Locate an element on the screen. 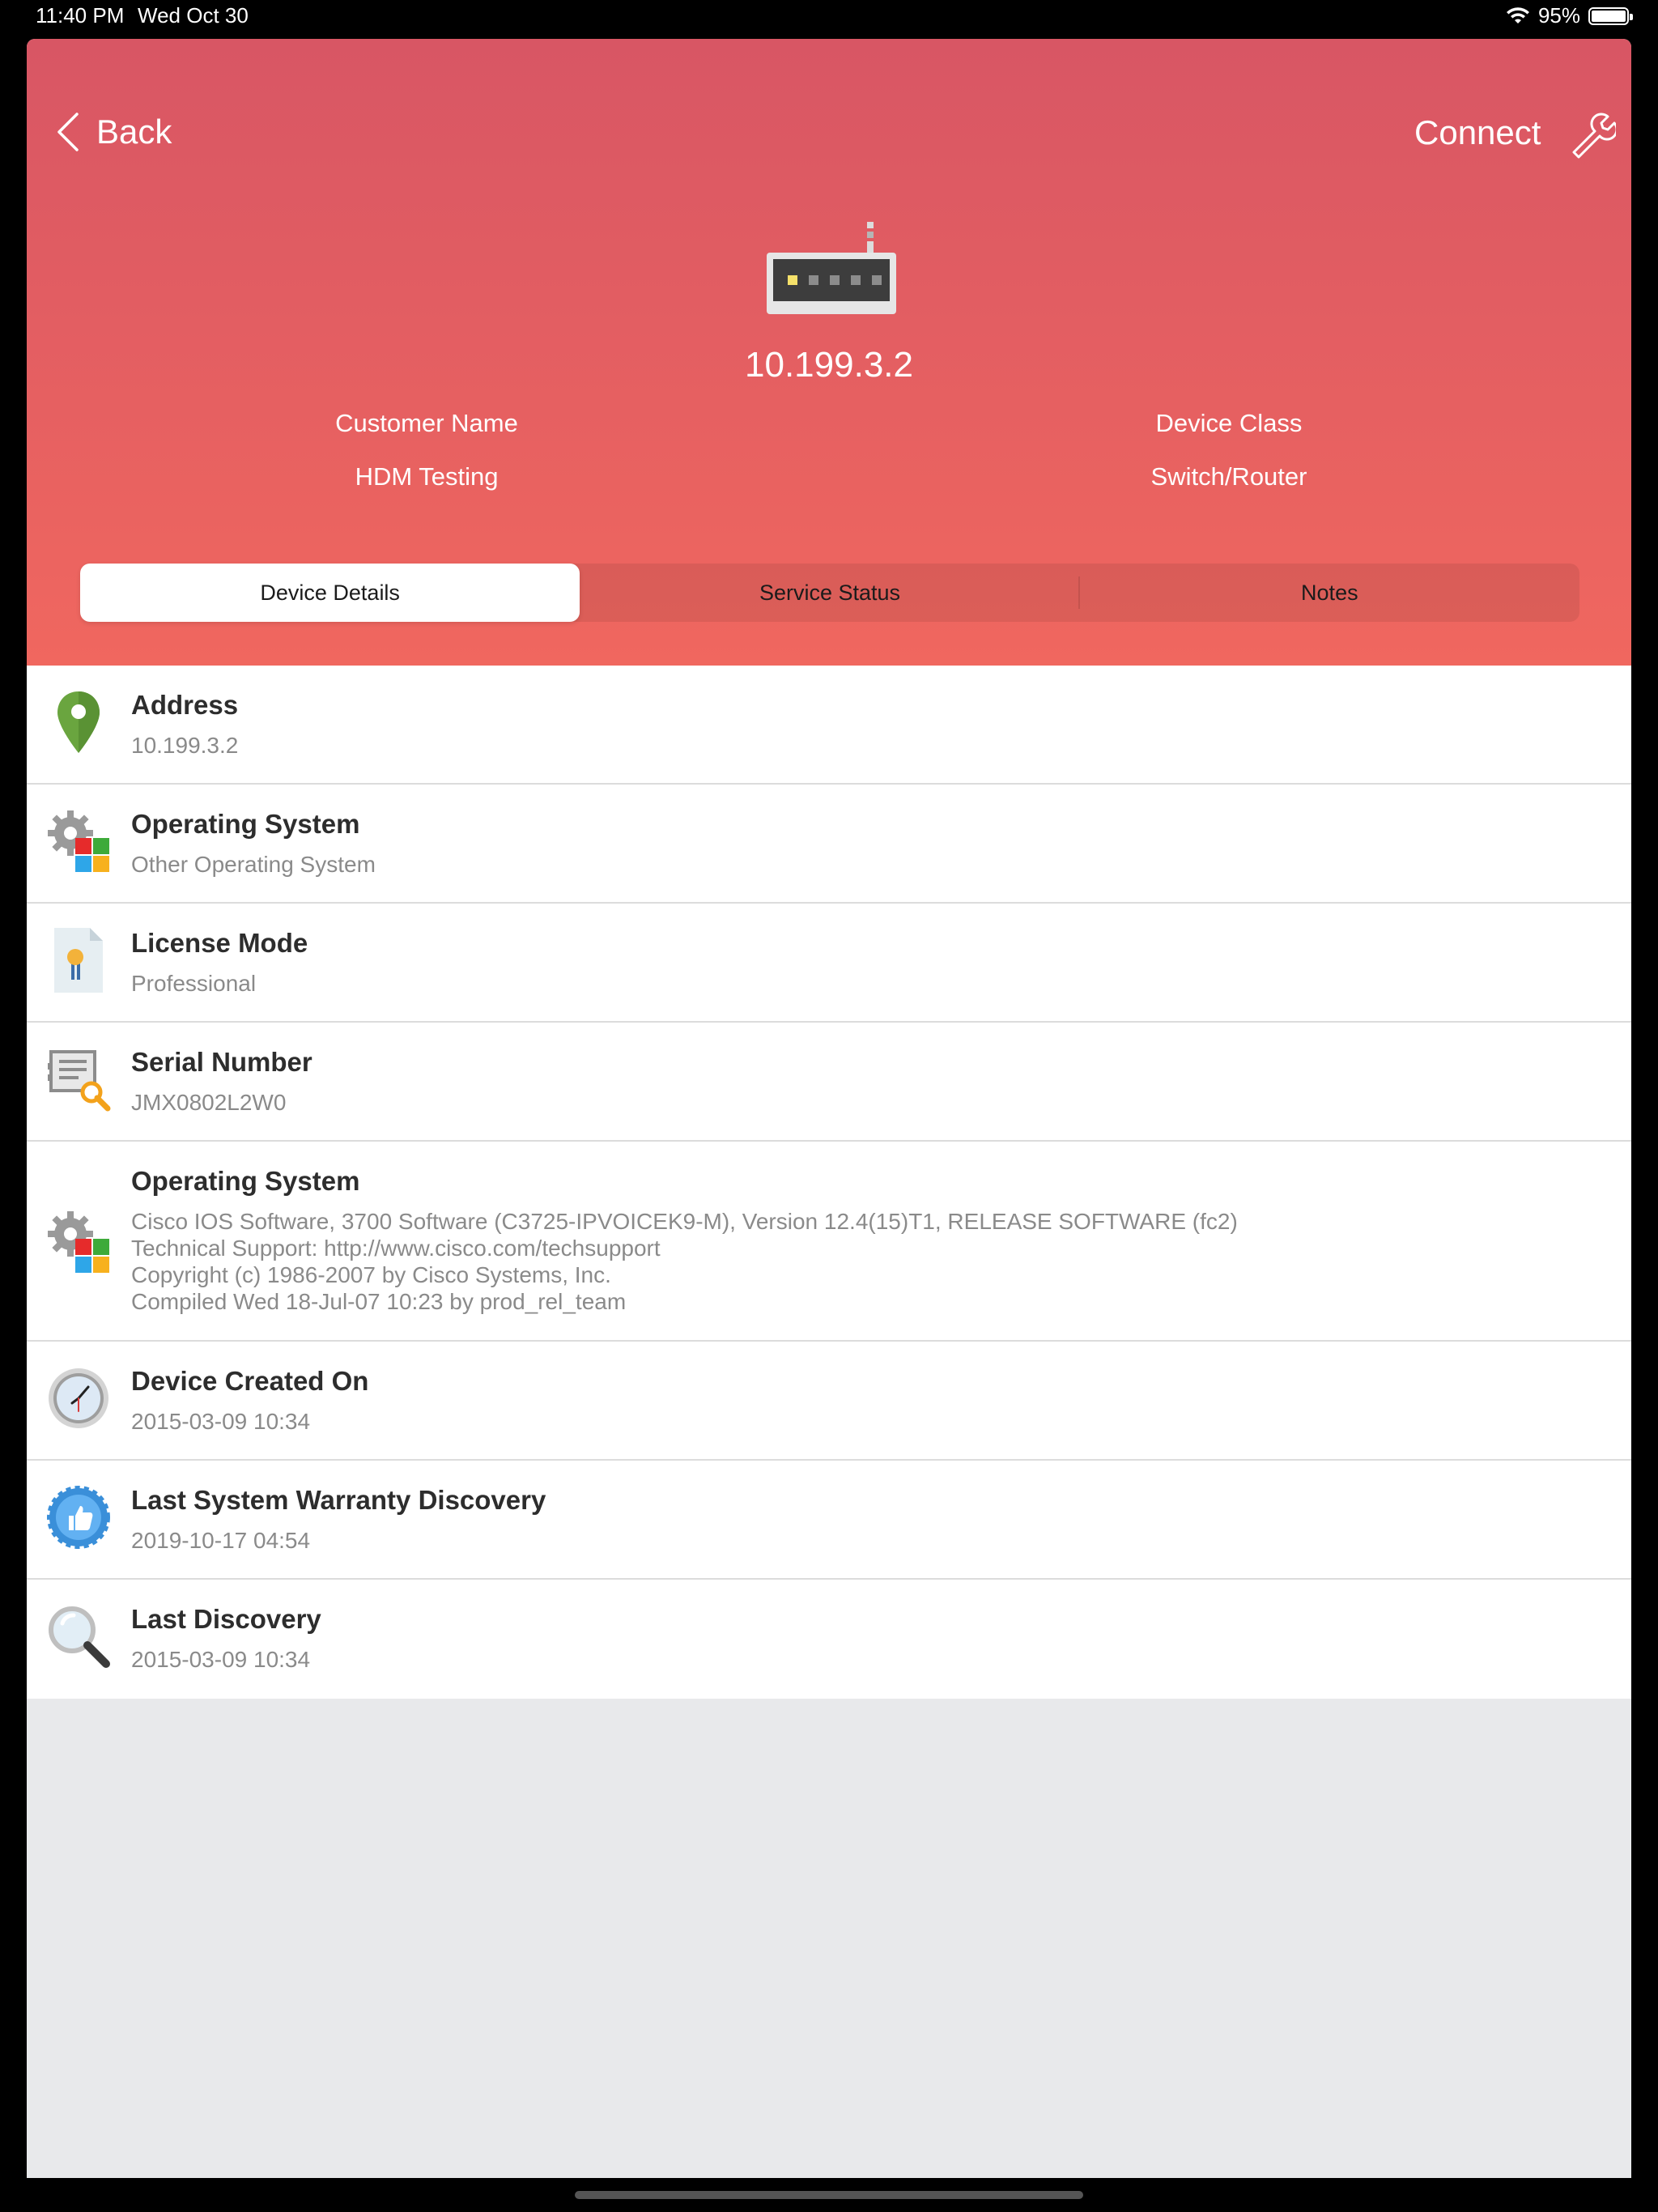 The image size is (1658, 2212). status-date: Wed Oct 30 is located at coordinates (193, 16).